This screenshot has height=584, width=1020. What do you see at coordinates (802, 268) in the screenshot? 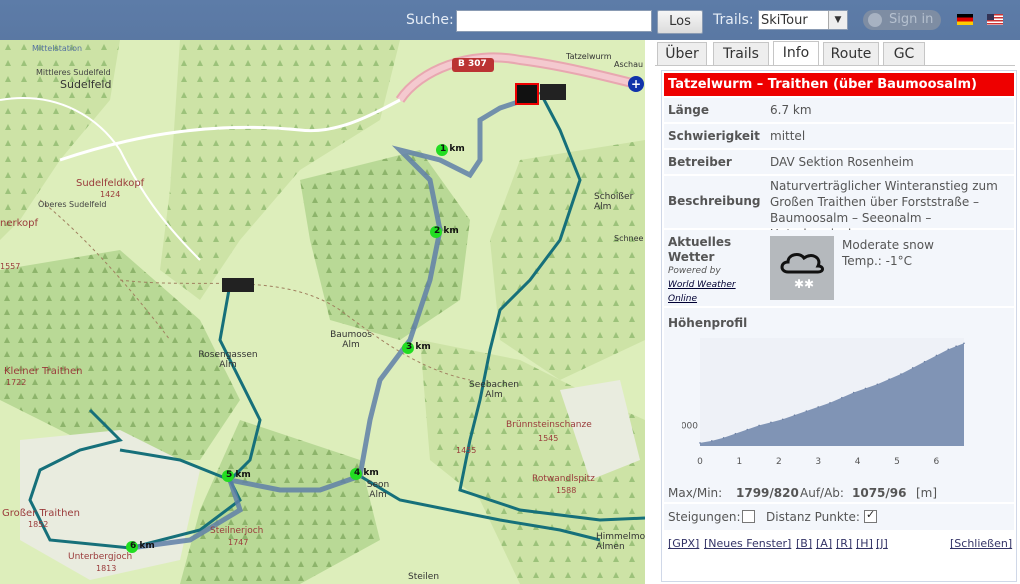
I see `snow-cloud-icon: ✱✱` at bounding box center [802, 268].